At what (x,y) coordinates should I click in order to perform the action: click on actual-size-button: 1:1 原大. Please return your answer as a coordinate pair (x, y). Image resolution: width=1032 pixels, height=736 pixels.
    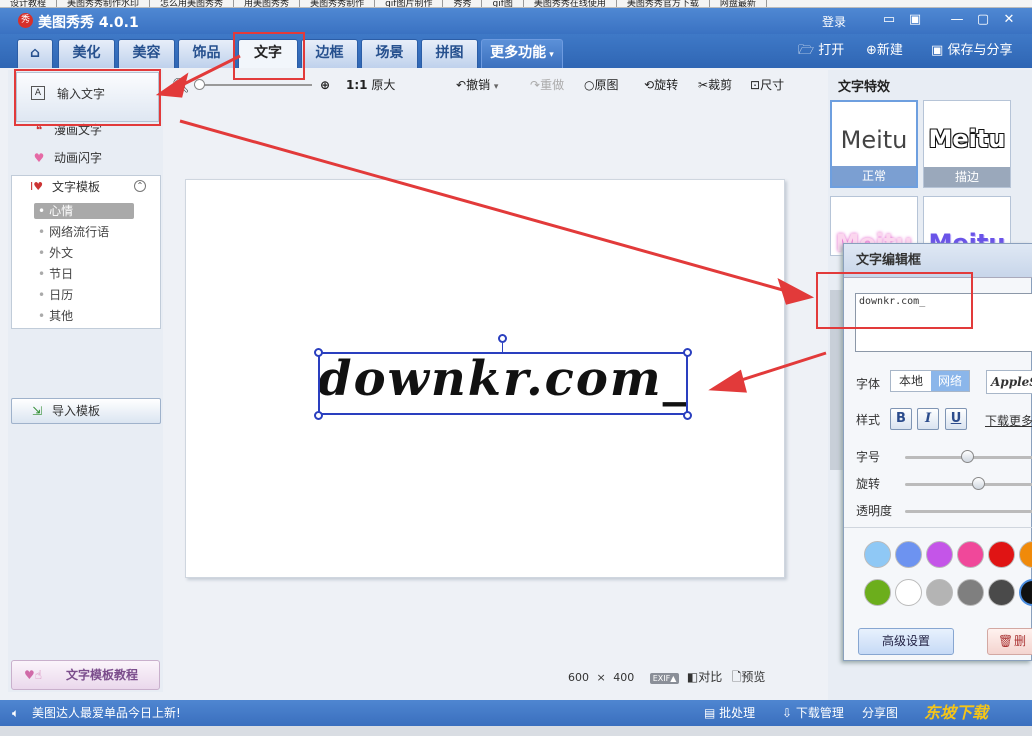
    Looking at the image, I should click on (370, 85).